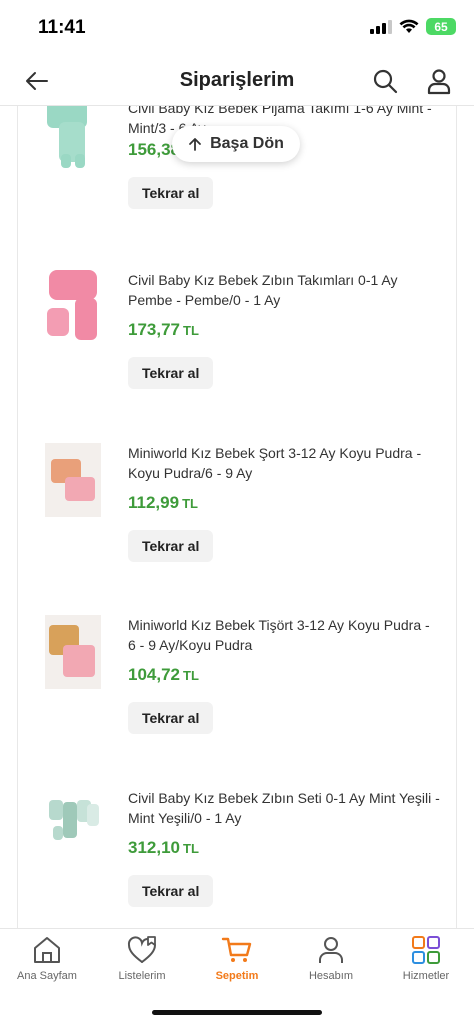 This screenshot has width=474, height=1024. I want to click on product-price: 173,77 TL, so click(163, 329).